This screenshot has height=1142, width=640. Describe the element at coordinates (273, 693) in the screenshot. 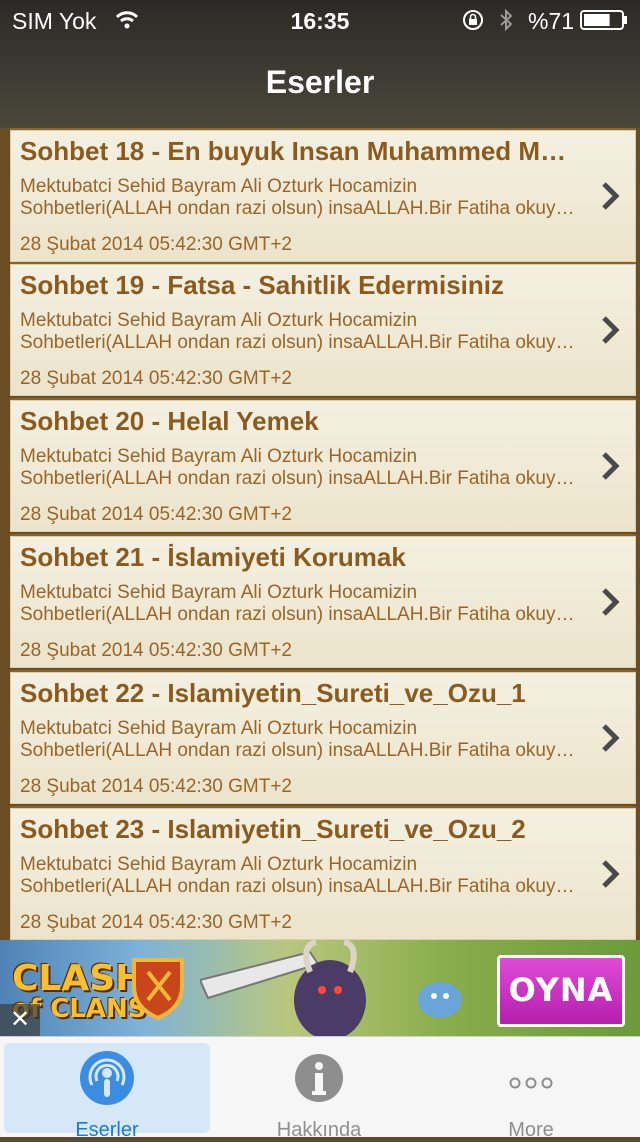

I see `item-title: Sohbet 22 - Islamiyetin_Sureti_ve_Ozu_1` at that location.